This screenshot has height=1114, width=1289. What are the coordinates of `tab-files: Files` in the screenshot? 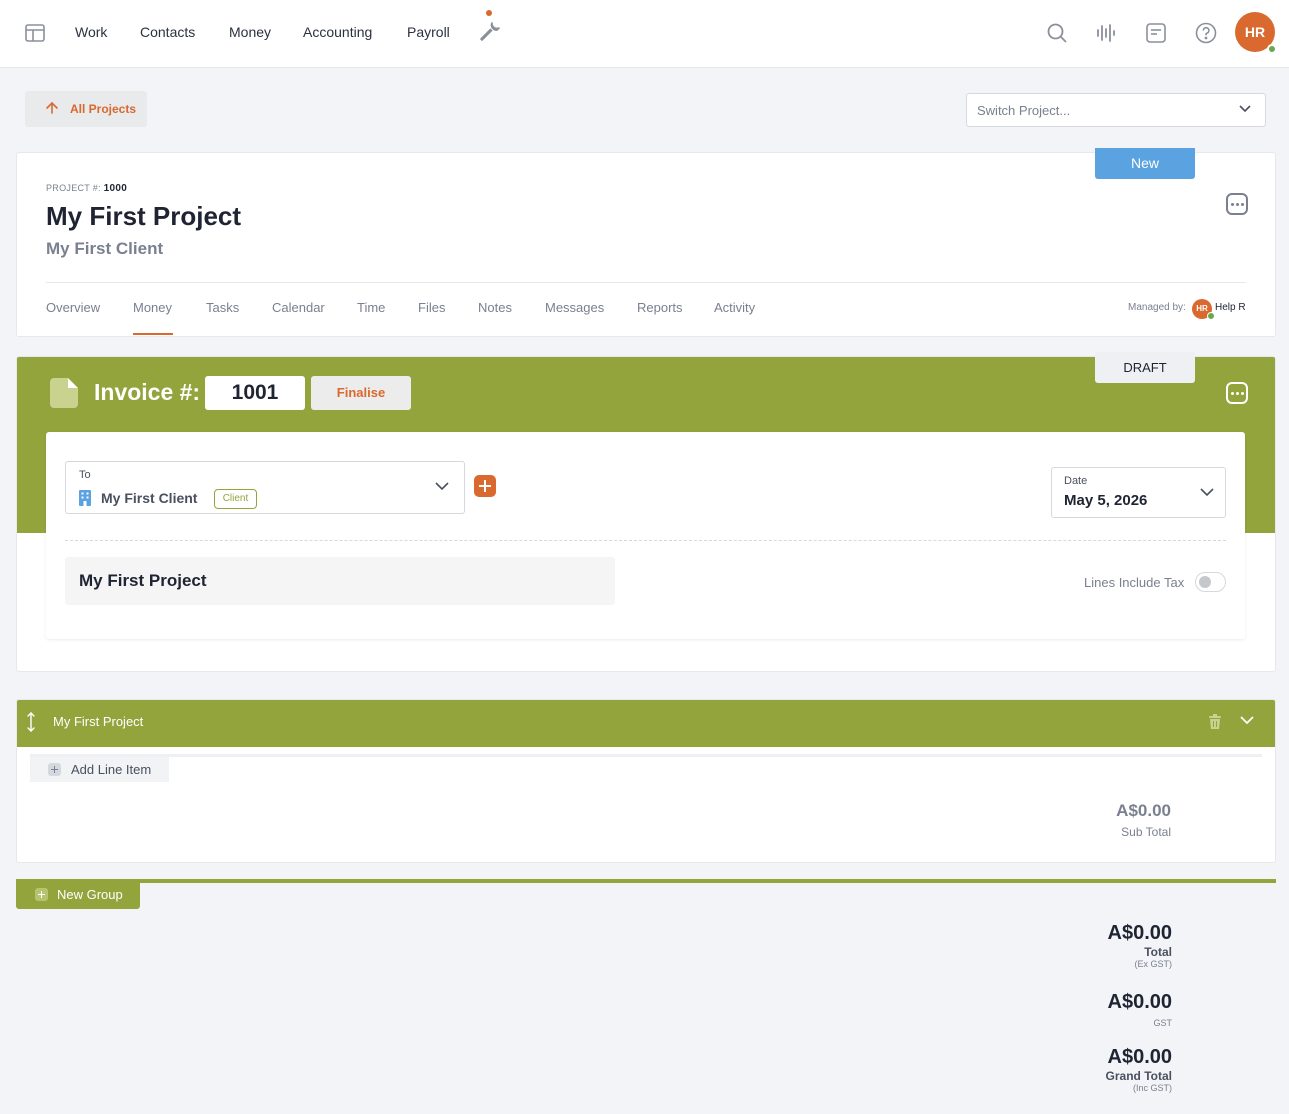 It's located at (431, 307).